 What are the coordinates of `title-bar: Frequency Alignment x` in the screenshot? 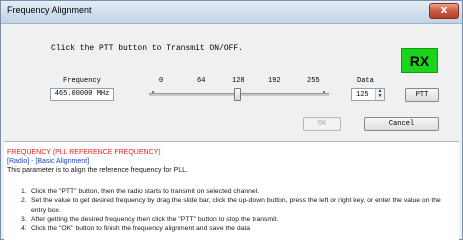 It's located at (231, 12).